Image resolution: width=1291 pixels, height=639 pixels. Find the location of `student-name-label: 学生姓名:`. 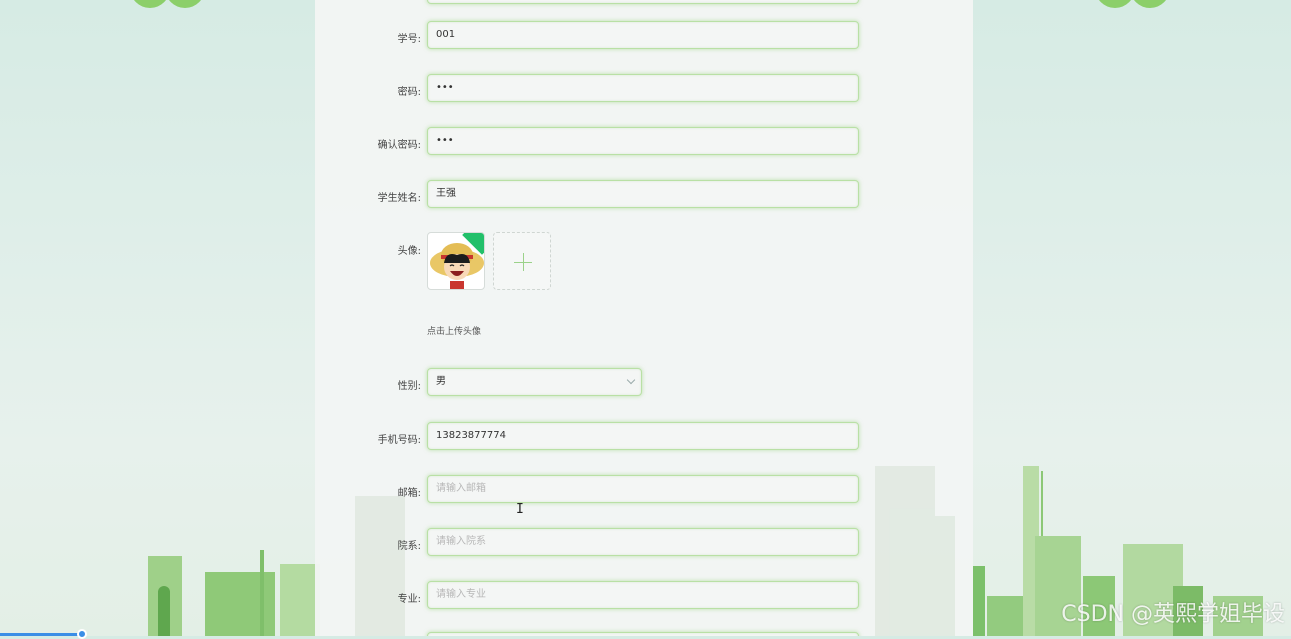

student-name-label: 学生姓名: is located at coordinates (399, 198).